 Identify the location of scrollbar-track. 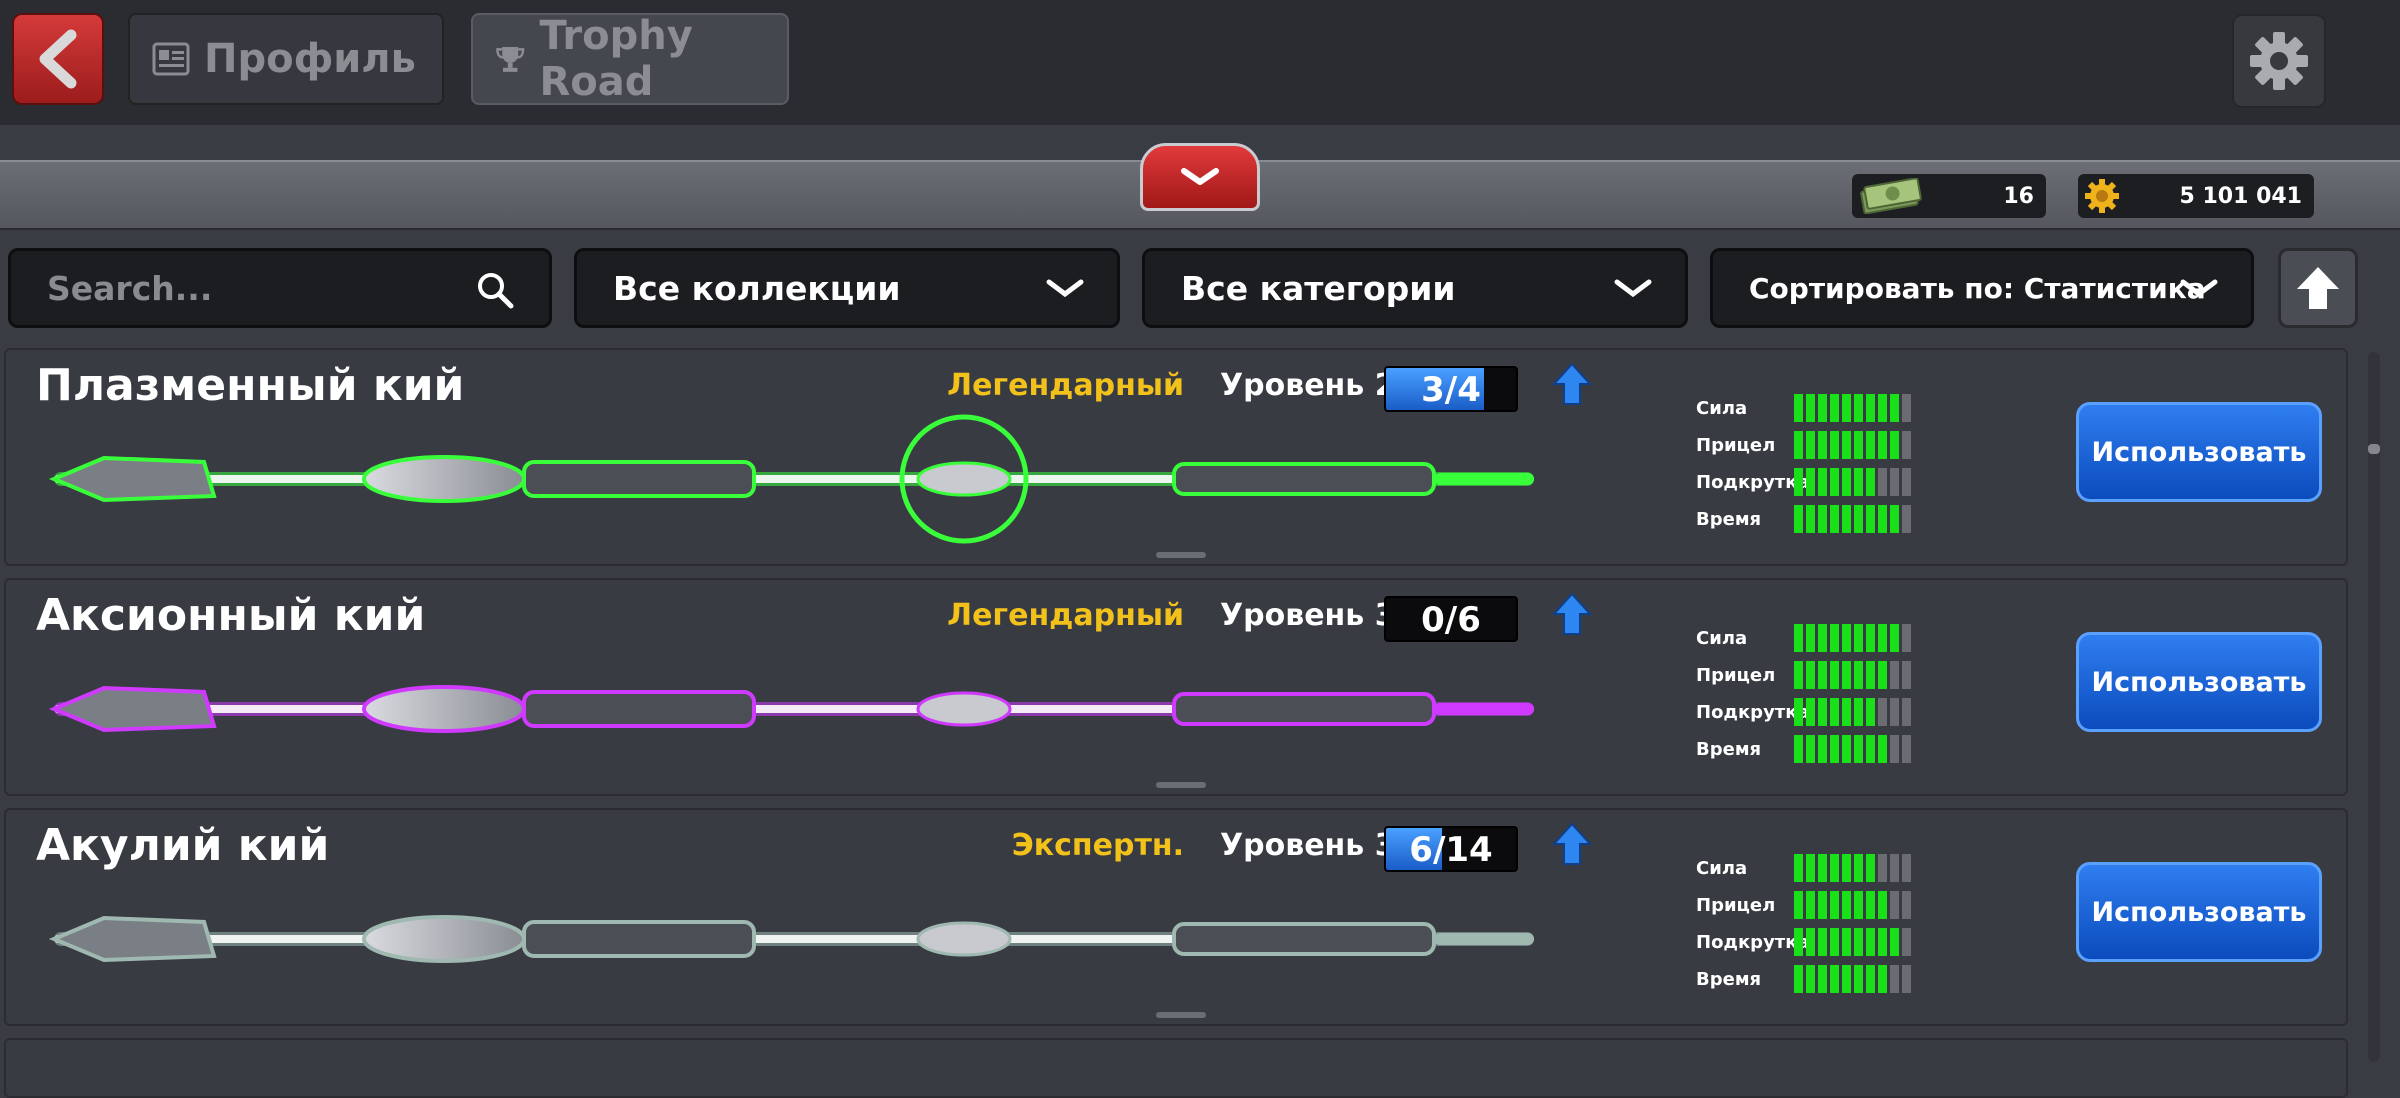
(2374, 707).